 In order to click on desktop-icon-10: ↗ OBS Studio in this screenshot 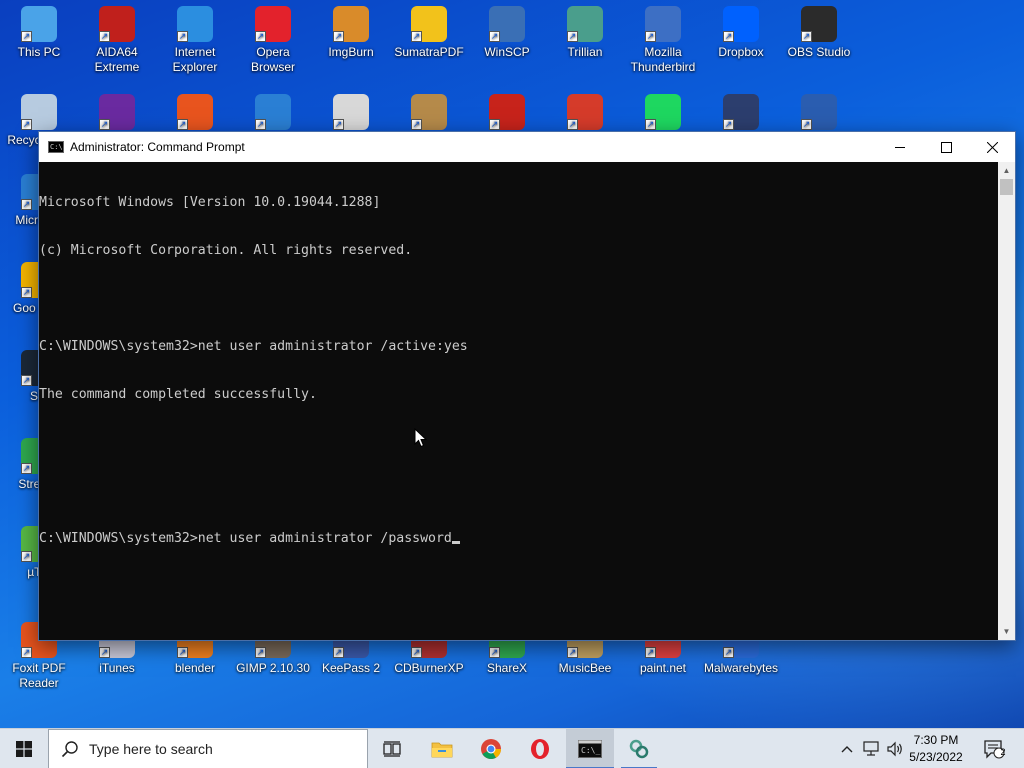, I will do `click(819, 33)`.